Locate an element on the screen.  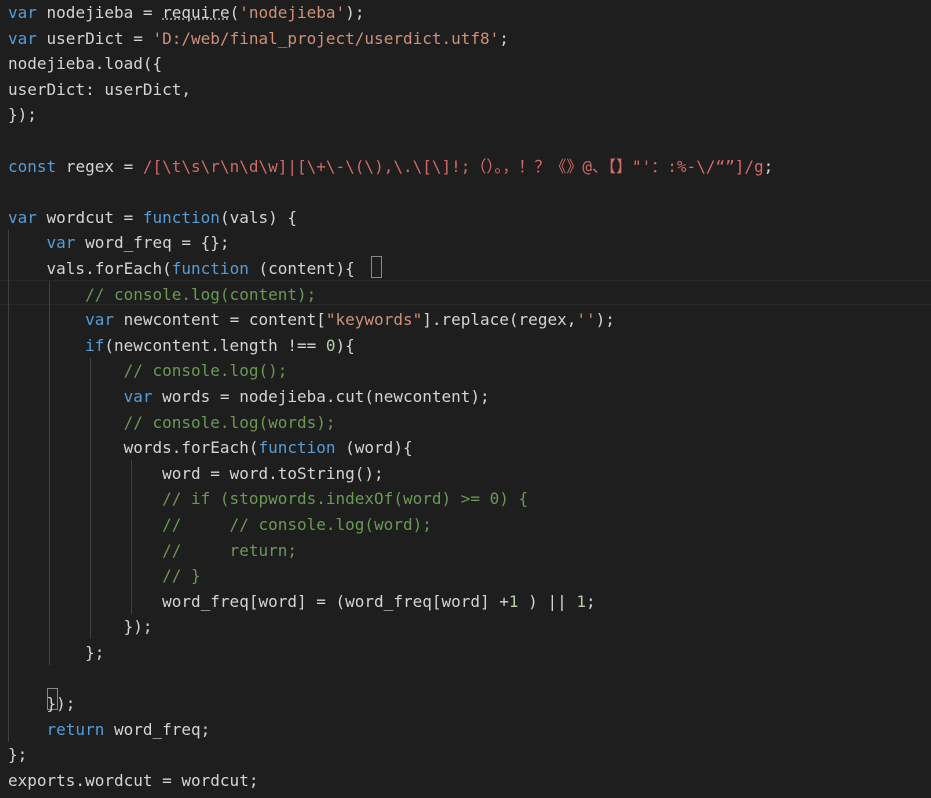
code-token: exports.wordcut = wordcut; is located at coordinates (133, 780).